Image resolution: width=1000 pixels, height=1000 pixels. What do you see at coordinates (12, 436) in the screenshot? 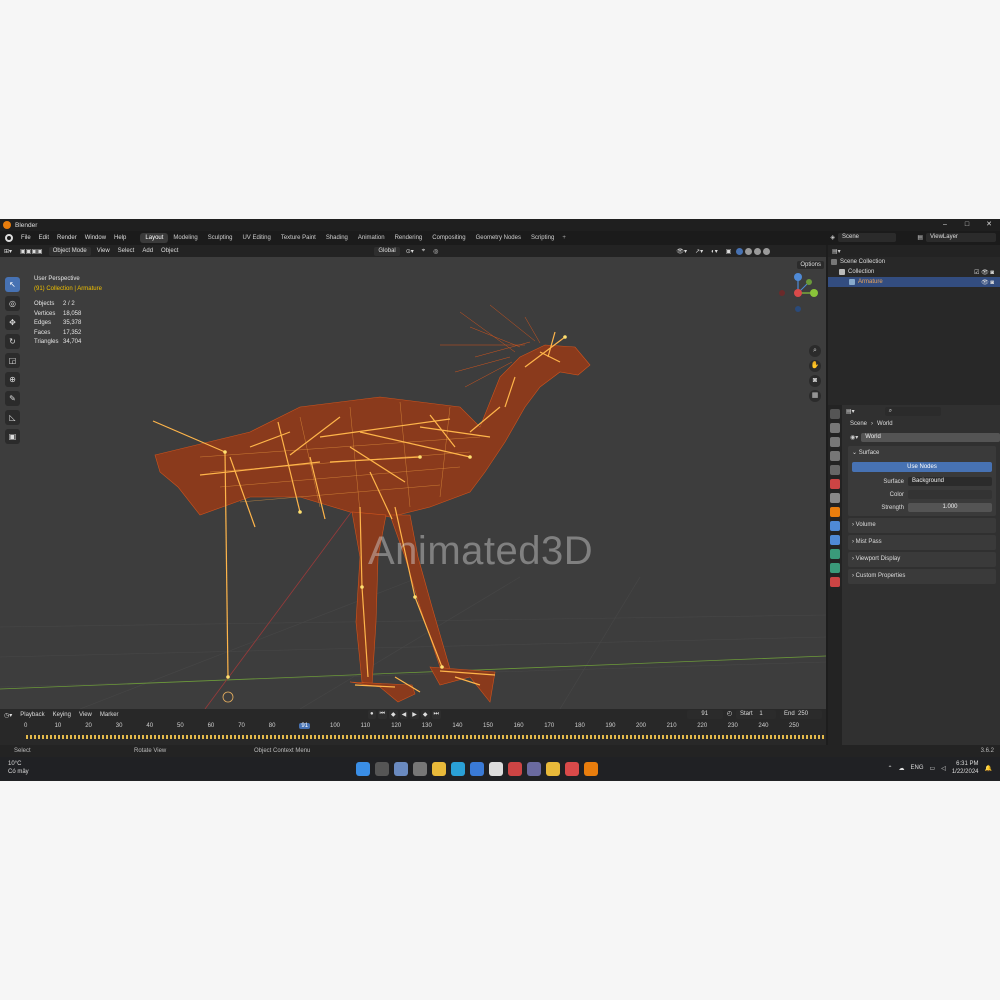
I see `add-cube-tool-icon: ▣` at bounding box center [12, 436].